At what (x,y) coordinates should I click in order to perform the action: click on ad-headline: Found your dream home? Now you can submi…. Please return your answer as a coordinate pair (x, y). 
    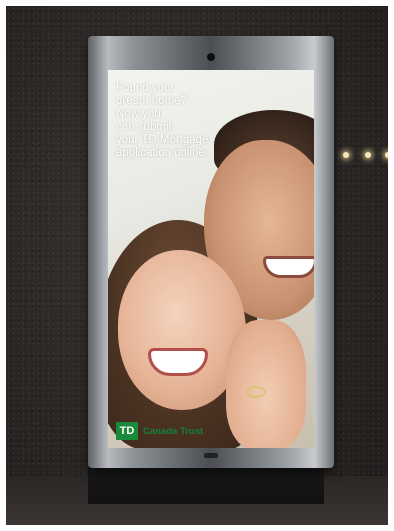
    Looking at the image, I should click on (171, 121).